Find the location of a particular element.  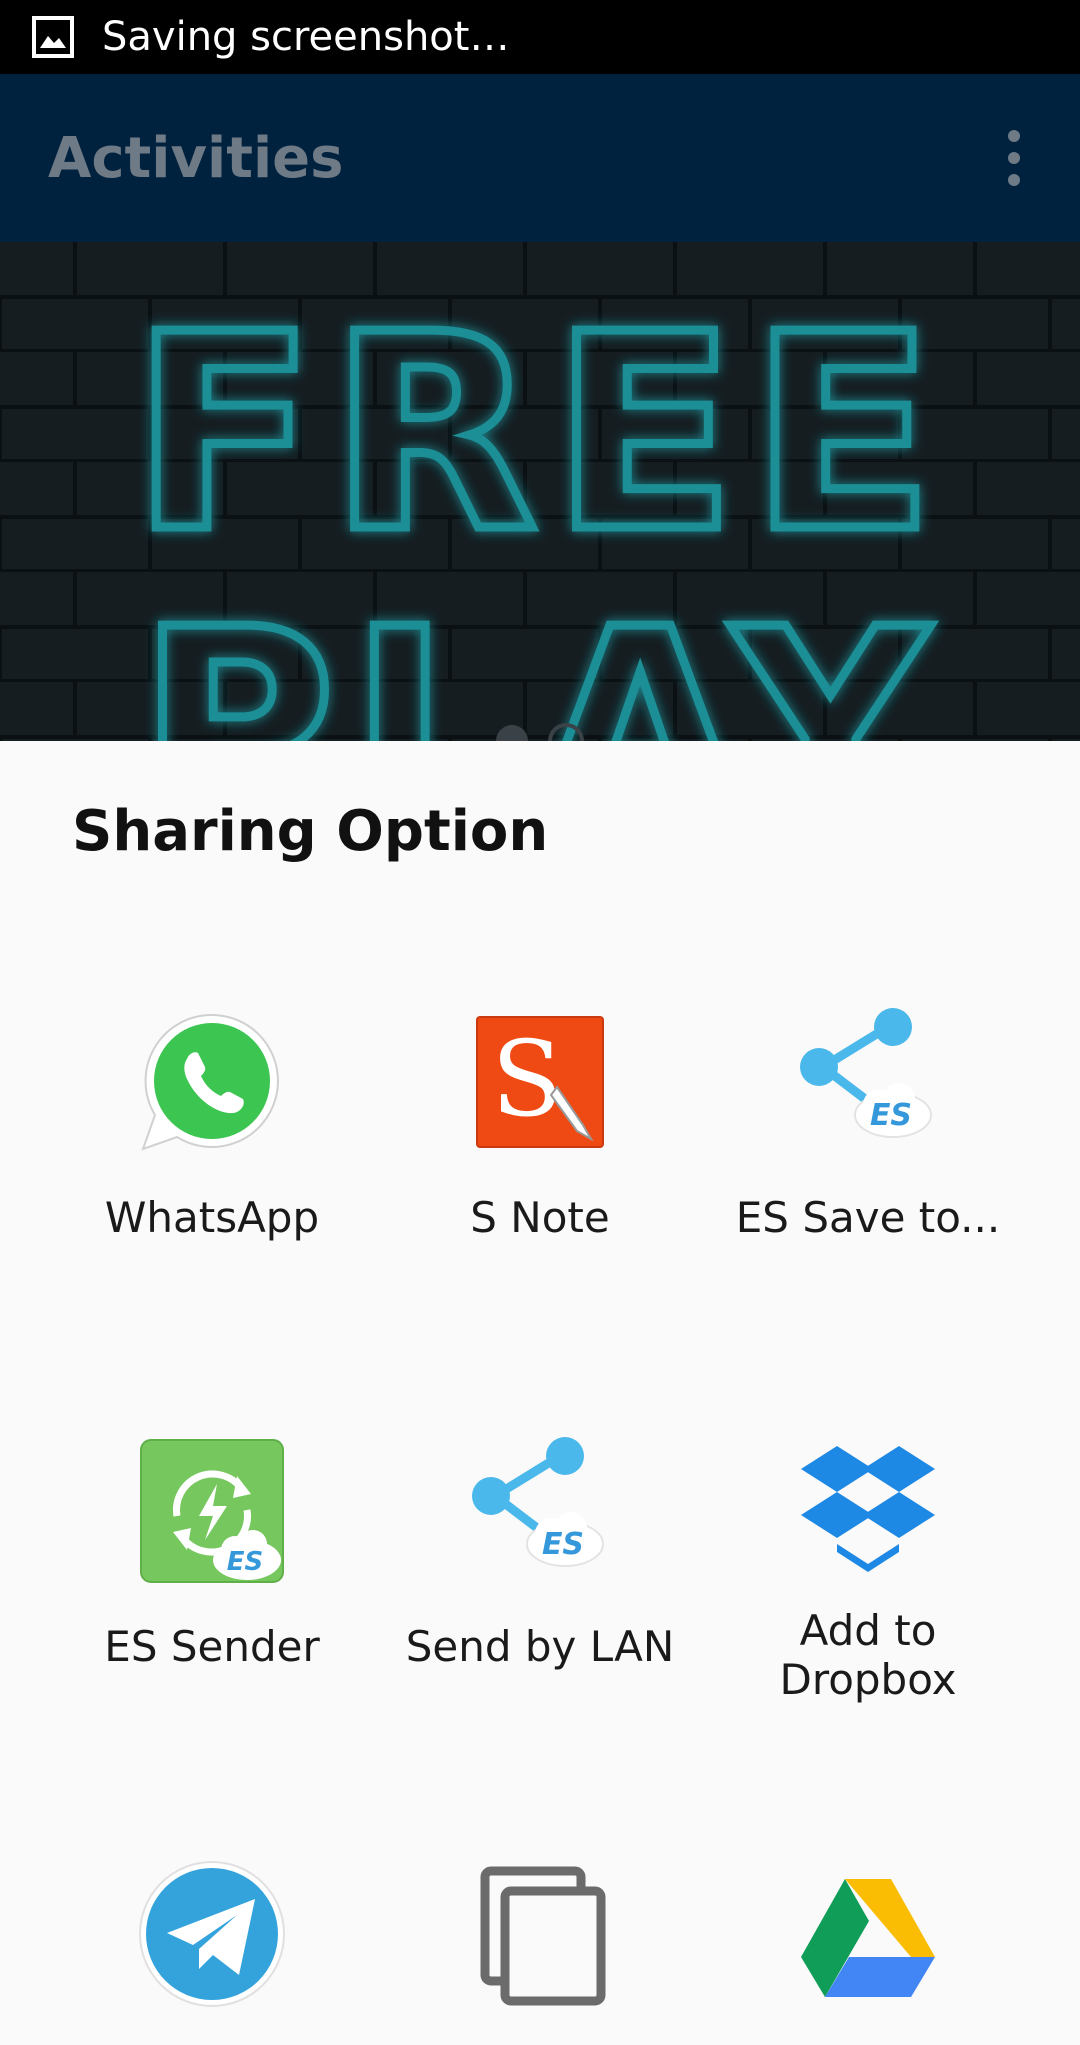

s-note-icon: S is located at coordinates (540, 1082).